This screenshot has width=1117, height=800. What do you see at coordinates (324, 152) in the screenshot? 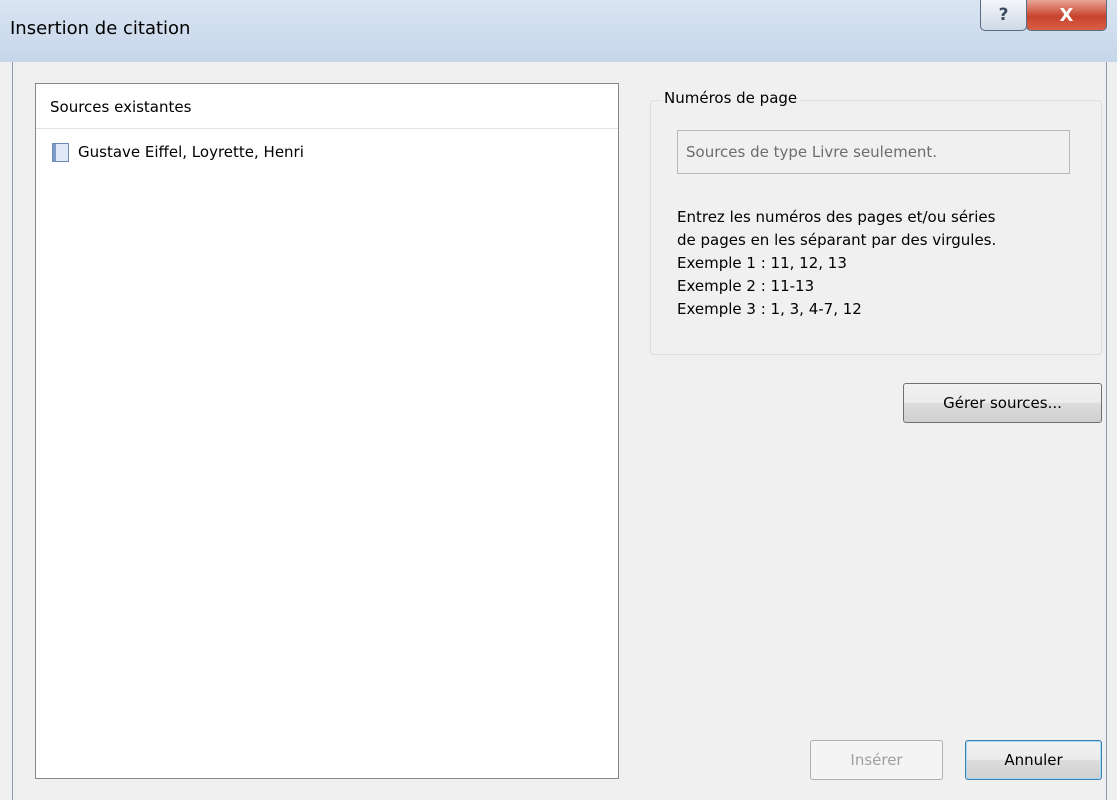
I see `list-item: Gustave Eiffel, Loyrette, Henri` at bounding box center [324, 152].